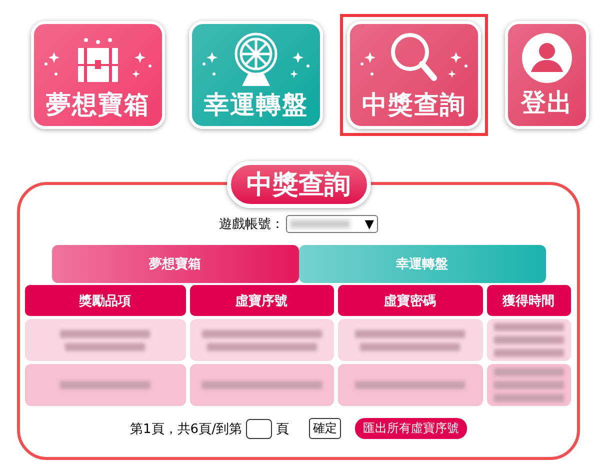 The image size is (600, 469). Describe the element at coordinates (410, 428) in the screenshot. I see `export-button: 匯出所有虛寶序號` at that location.